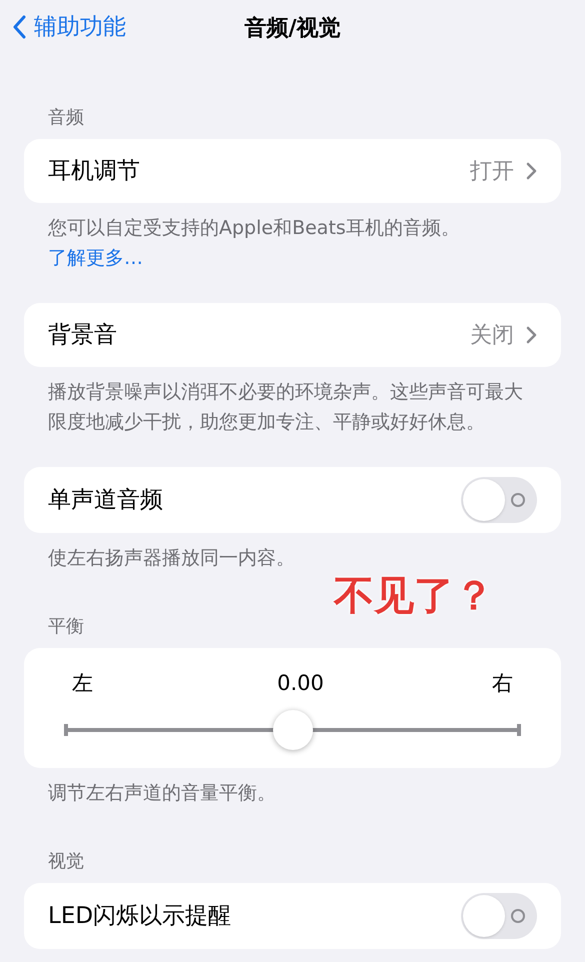 The width and height of the screenshot is (585, 962). I want to click on annotation-text: 不见了？, so click(414, 596).